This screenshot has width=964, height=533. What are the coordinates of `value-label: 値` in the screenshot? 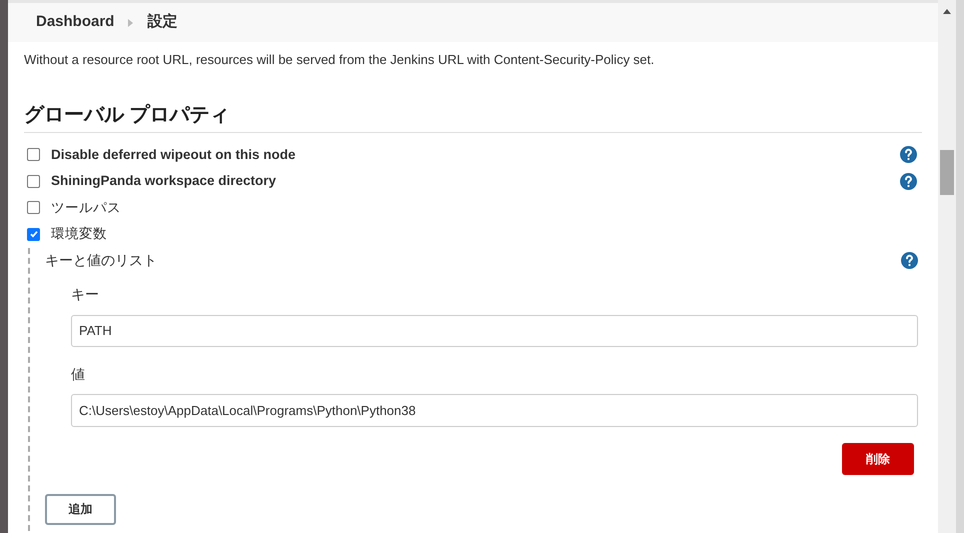 It's located at (78, 374).